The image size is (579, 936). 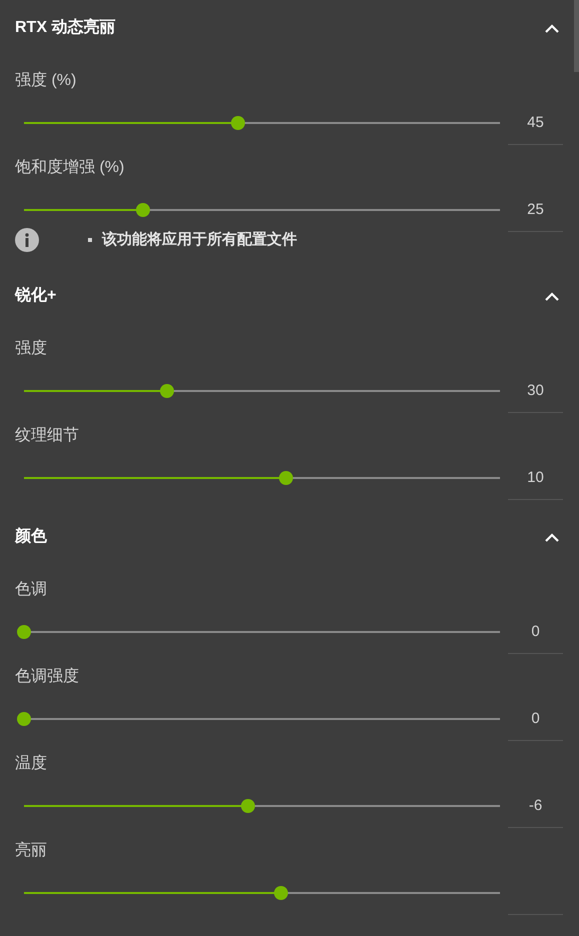 What do you see at coordinates (31, 536) in the screenshot?
I see `section-title: 颜色` at bounding box center [31, 536].